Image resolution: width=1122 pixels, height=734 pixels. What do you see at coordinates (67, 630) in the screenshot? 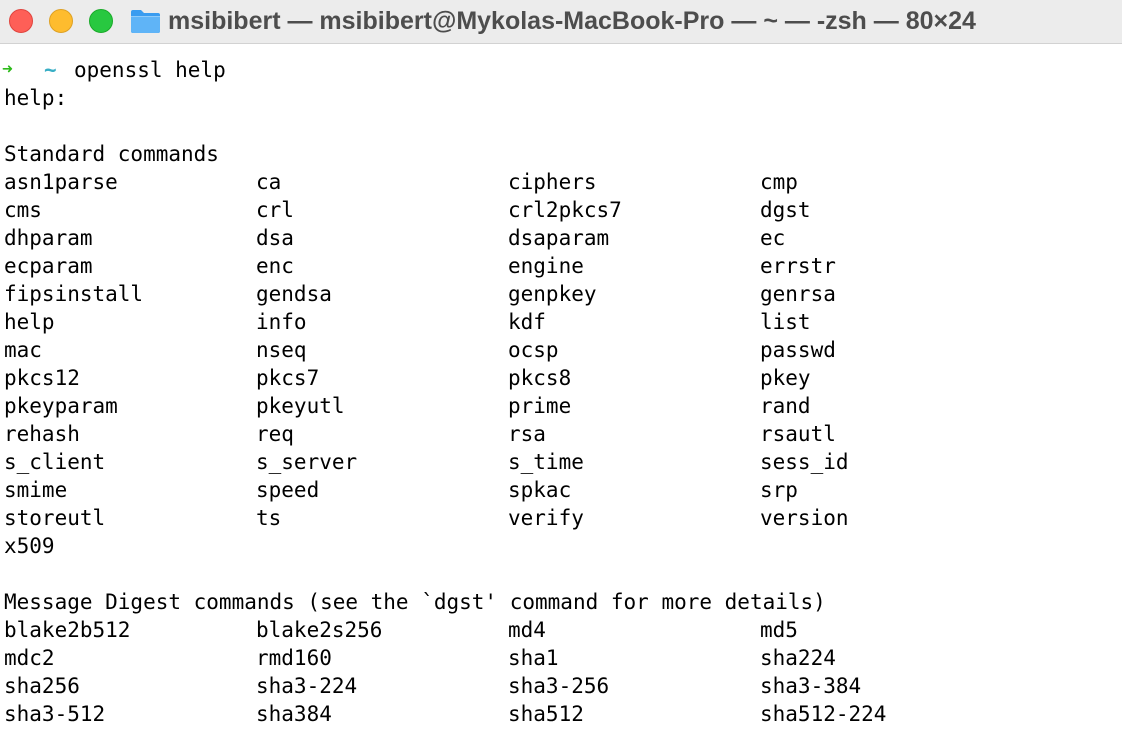
I see `command-name: blake2b512` at bounding box center [67, 630].